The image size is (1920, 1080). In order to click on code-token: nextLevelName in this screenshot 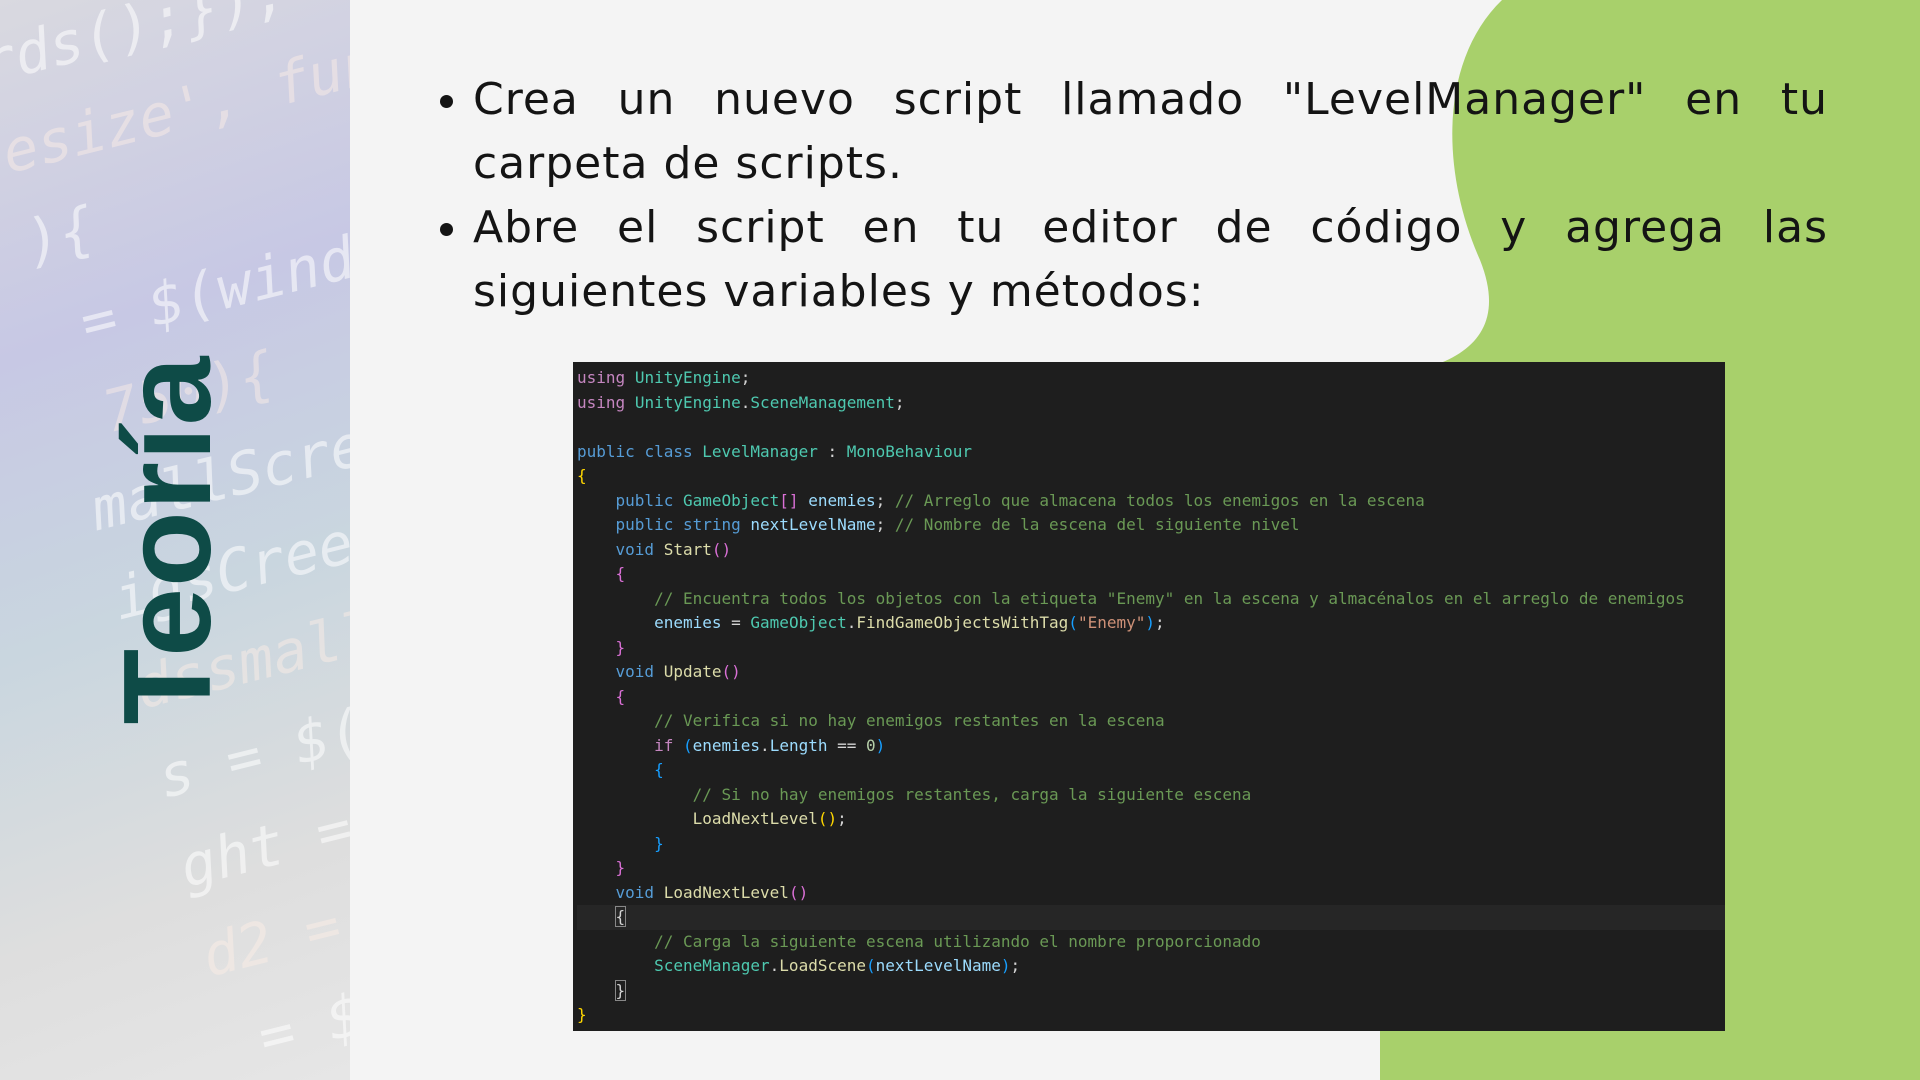, I will do `click(938, 965)`.